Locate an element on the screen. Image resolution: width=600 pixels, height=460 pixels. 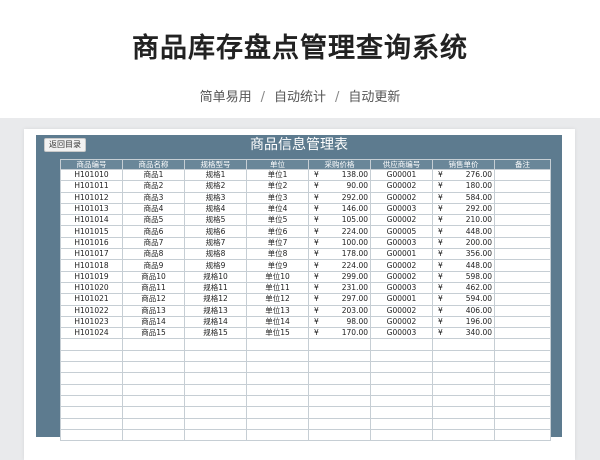
table-cell: 规格2 is located at coordinates (215, 186).